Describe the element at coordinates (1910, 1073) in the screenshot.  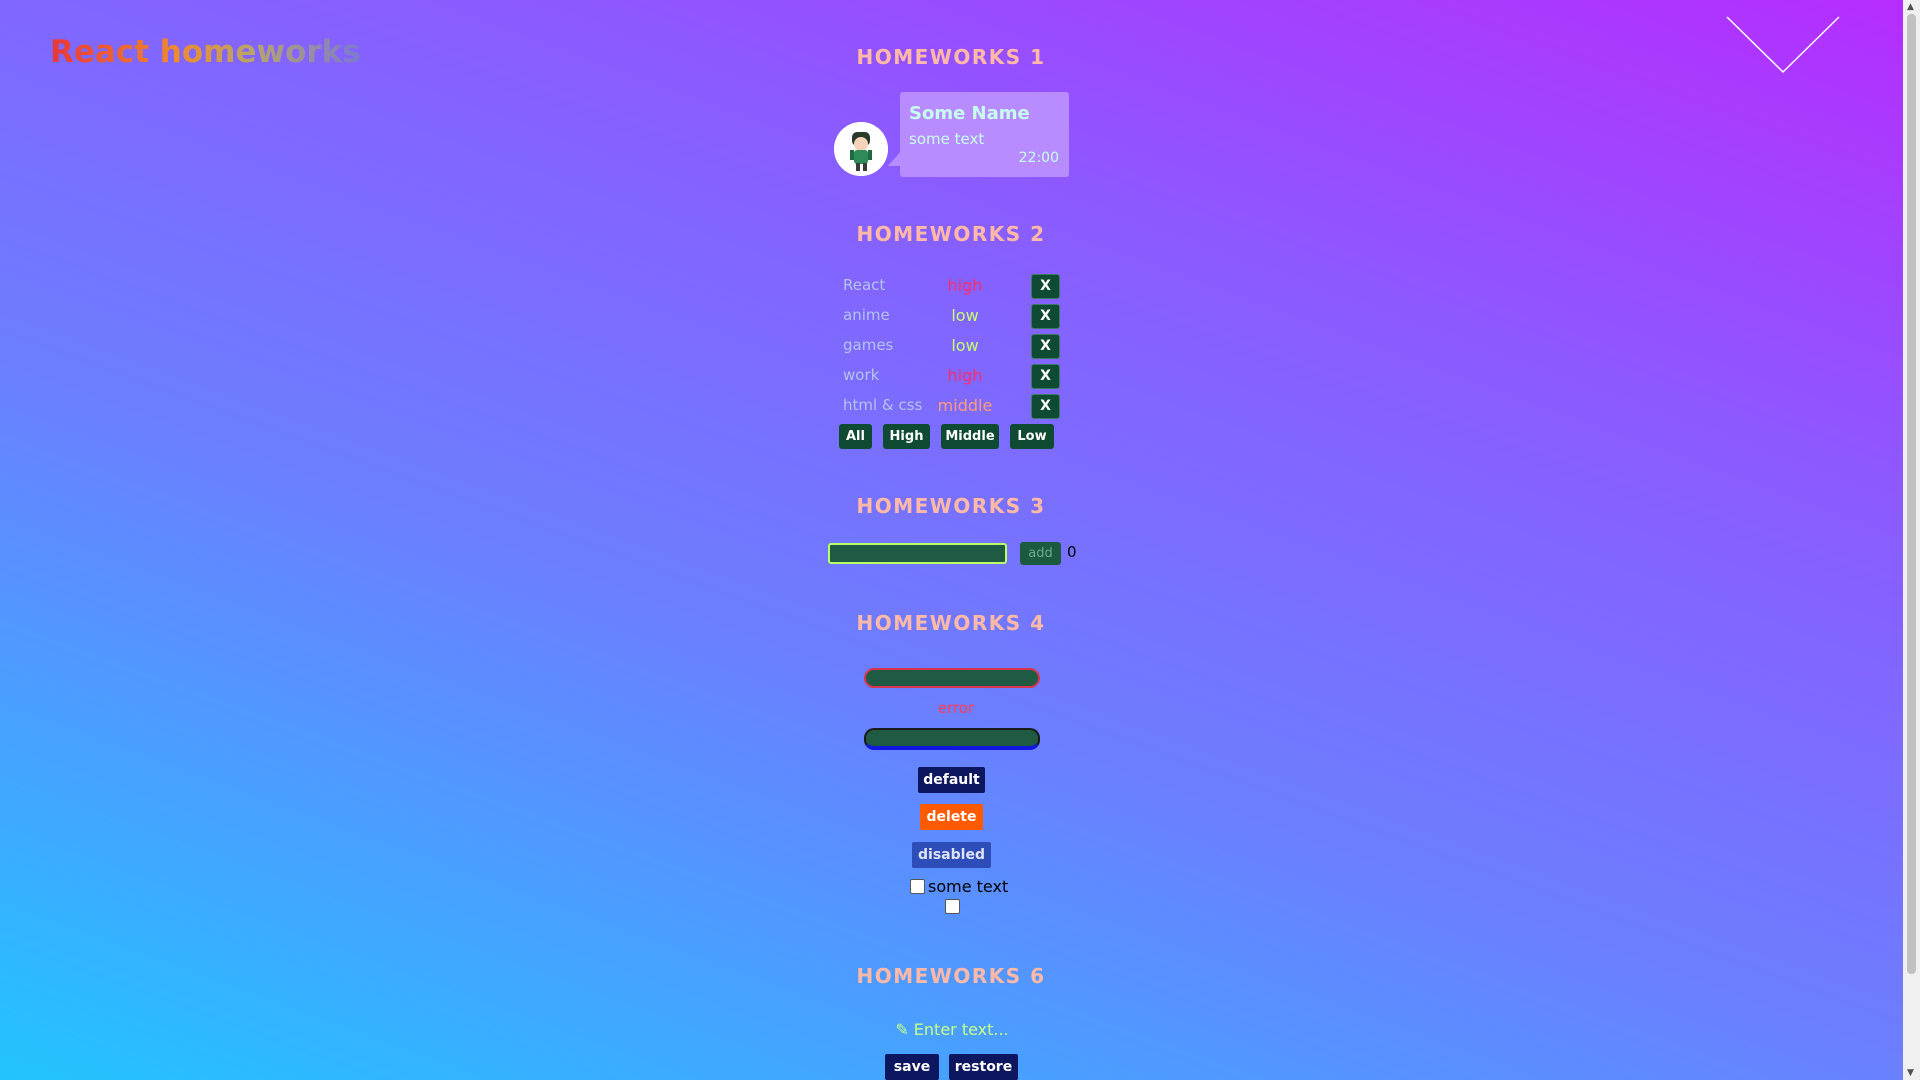
I see `scroll-down-icon: ▼` at that location.